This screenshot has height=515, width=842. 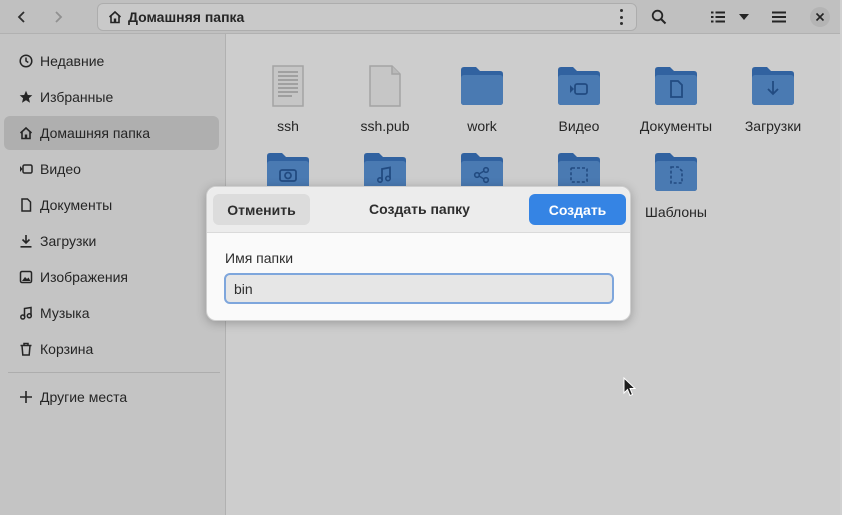 I want to click on create-button: Создать, so click(x=577, y=209).